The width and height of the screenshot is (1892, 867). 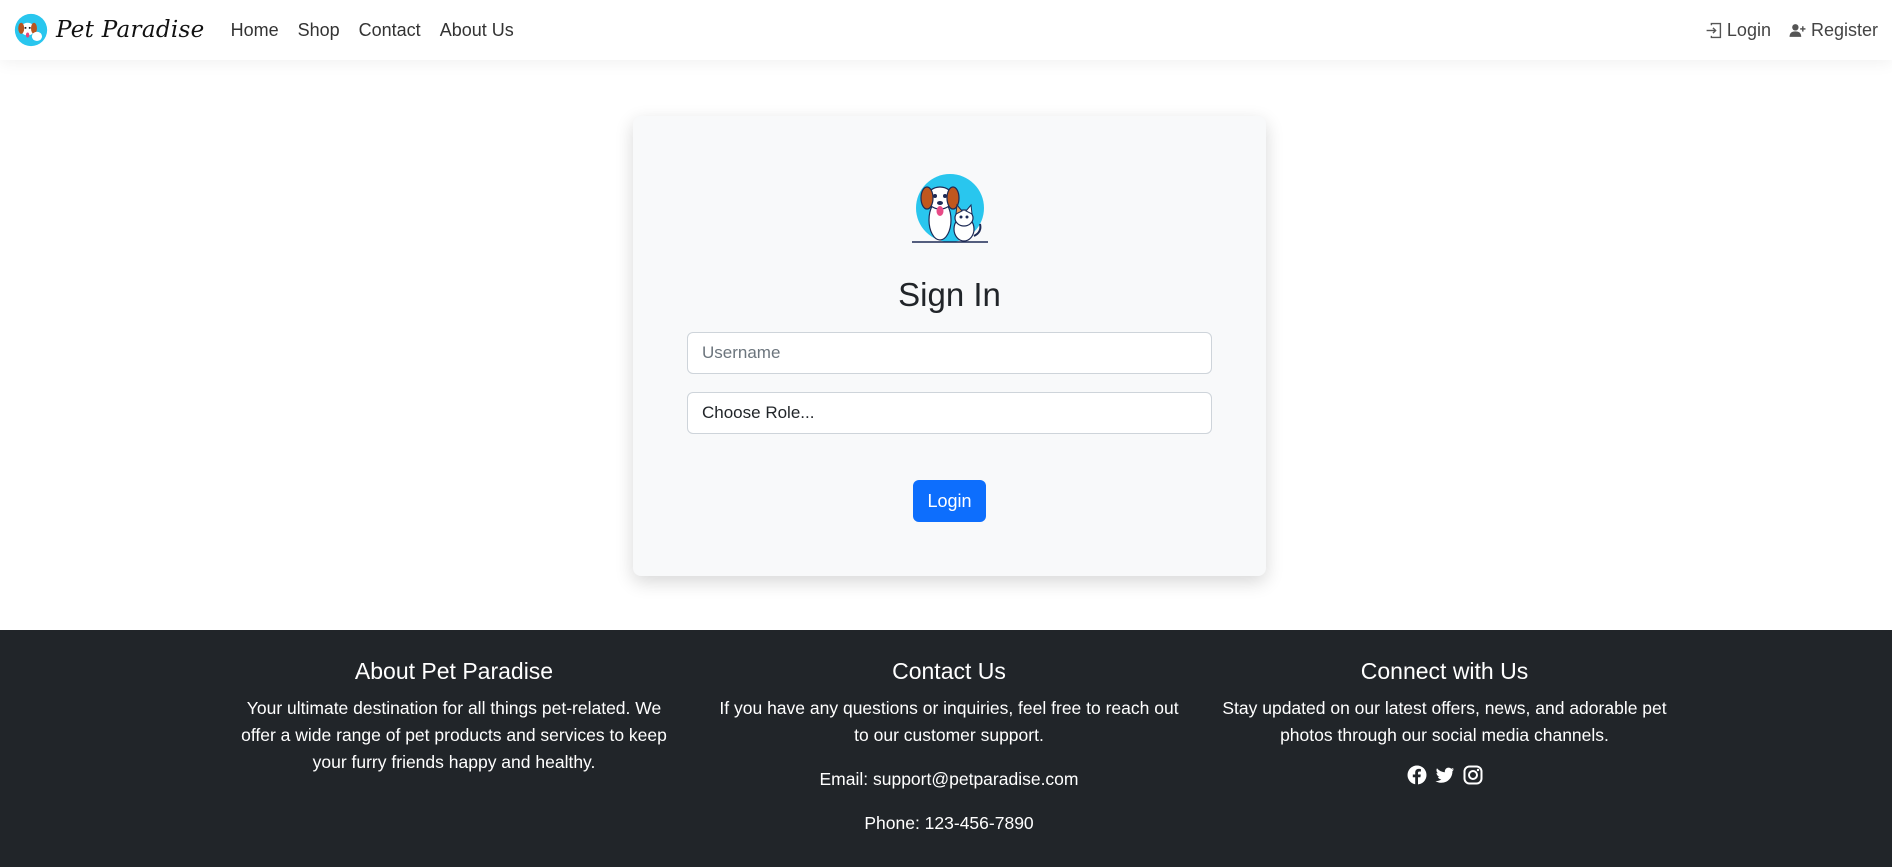 I want to click on nav-auth: Login Register, so click(x=1791, y=30).